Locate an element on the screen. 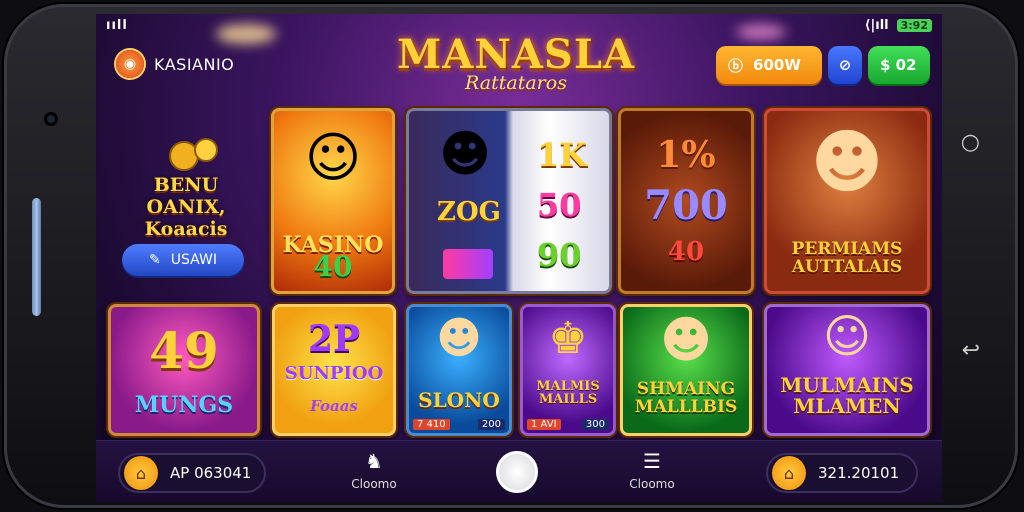  brand-name: KASIANIO is located at coordinates (194, 64).